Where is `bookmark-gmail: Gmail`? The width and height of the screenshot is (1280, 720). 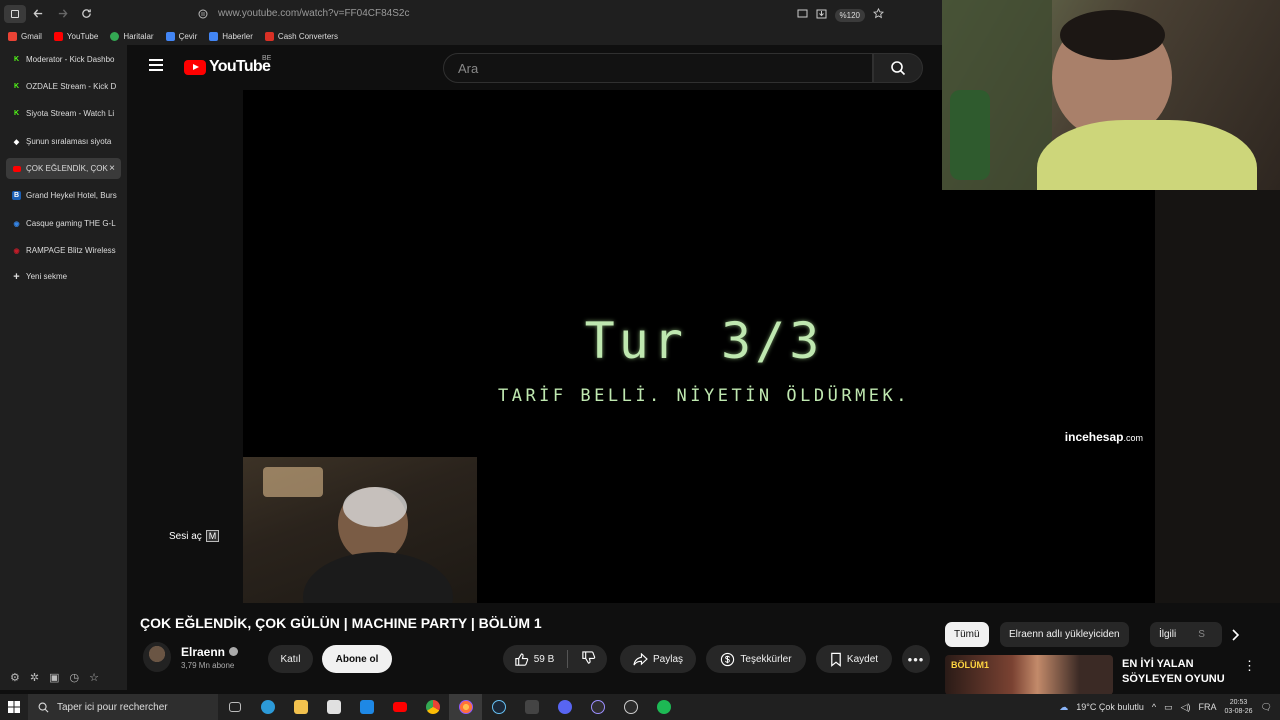 bookmark-gmail: Gmail is located at coordinates (25, 36).